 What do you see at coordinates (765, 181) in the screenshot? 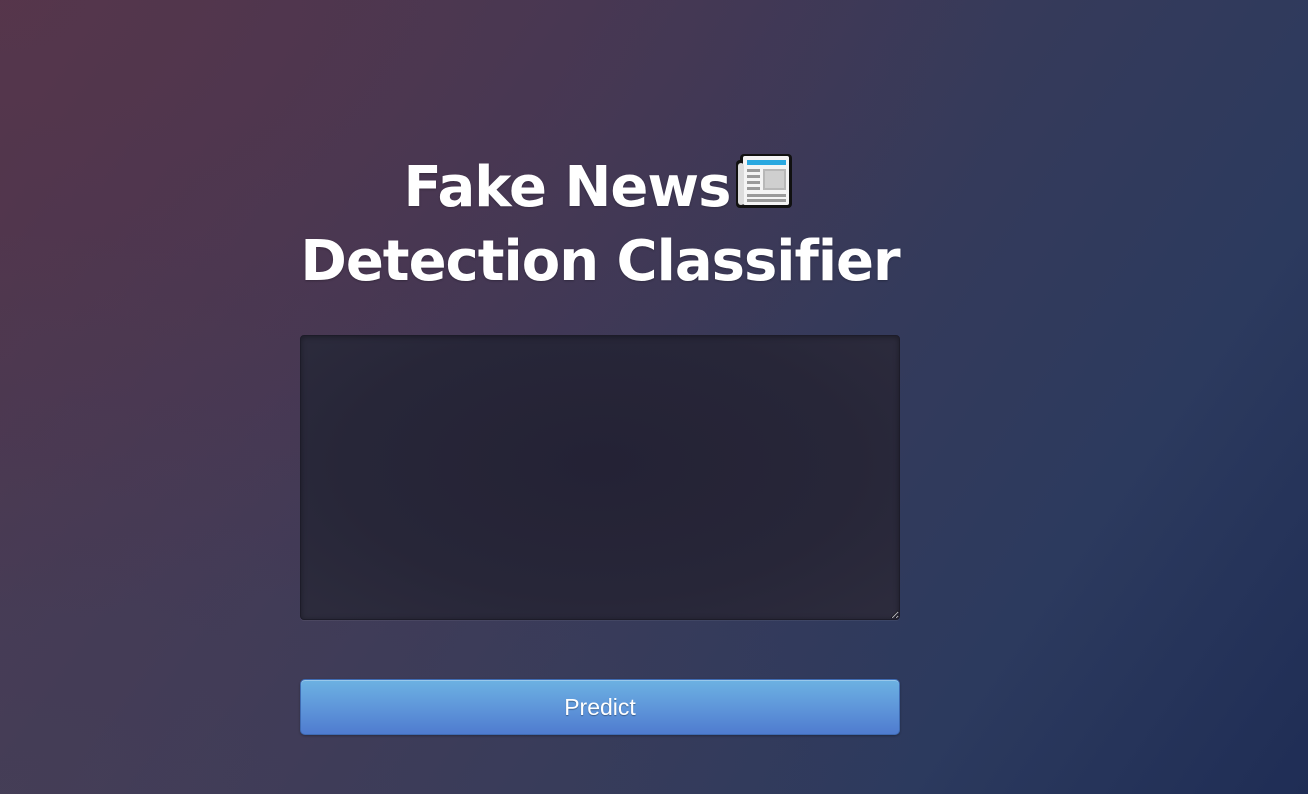
I see `newspaper-icon` at bounding box center [765, 181].